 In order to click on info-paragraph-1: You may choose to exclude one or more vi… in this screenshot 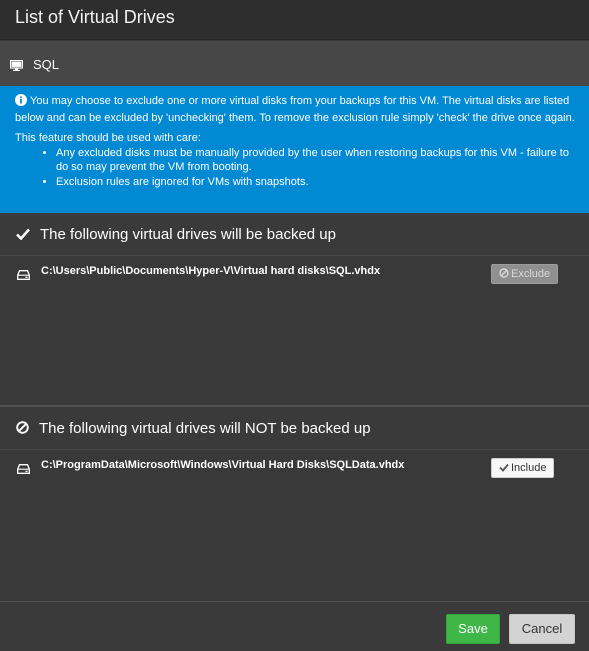, I will do `click(295, 109)`.